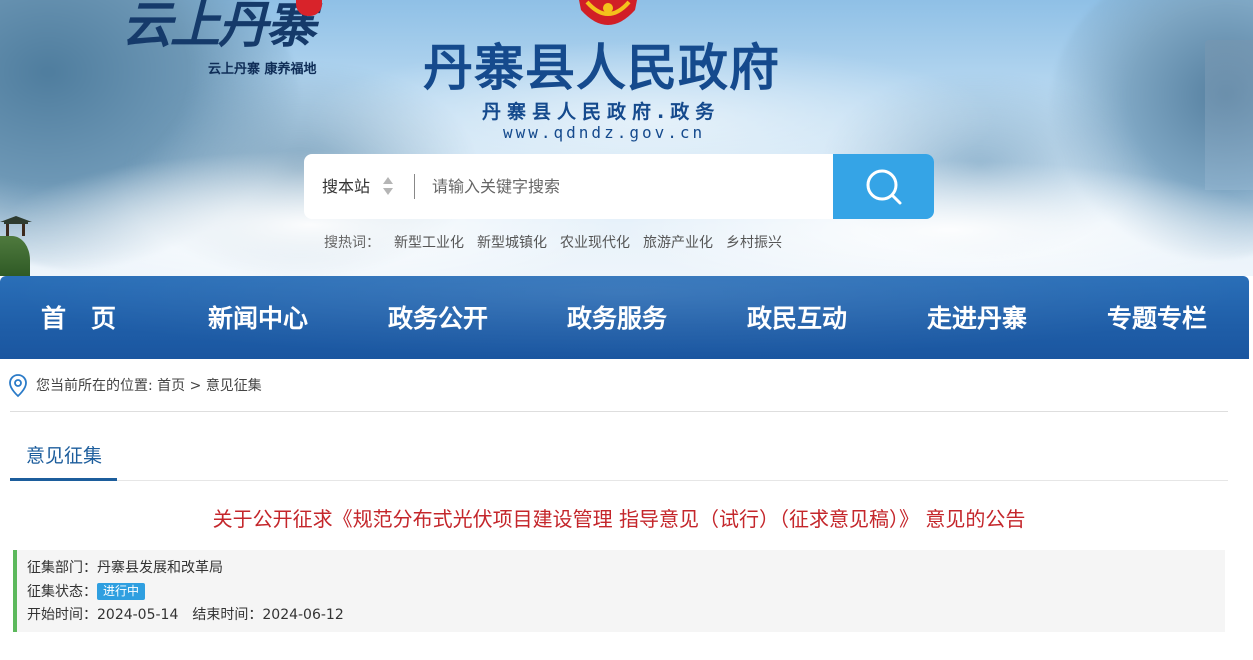  I want to click on search-bar: 搜本站, so click(619, 186).